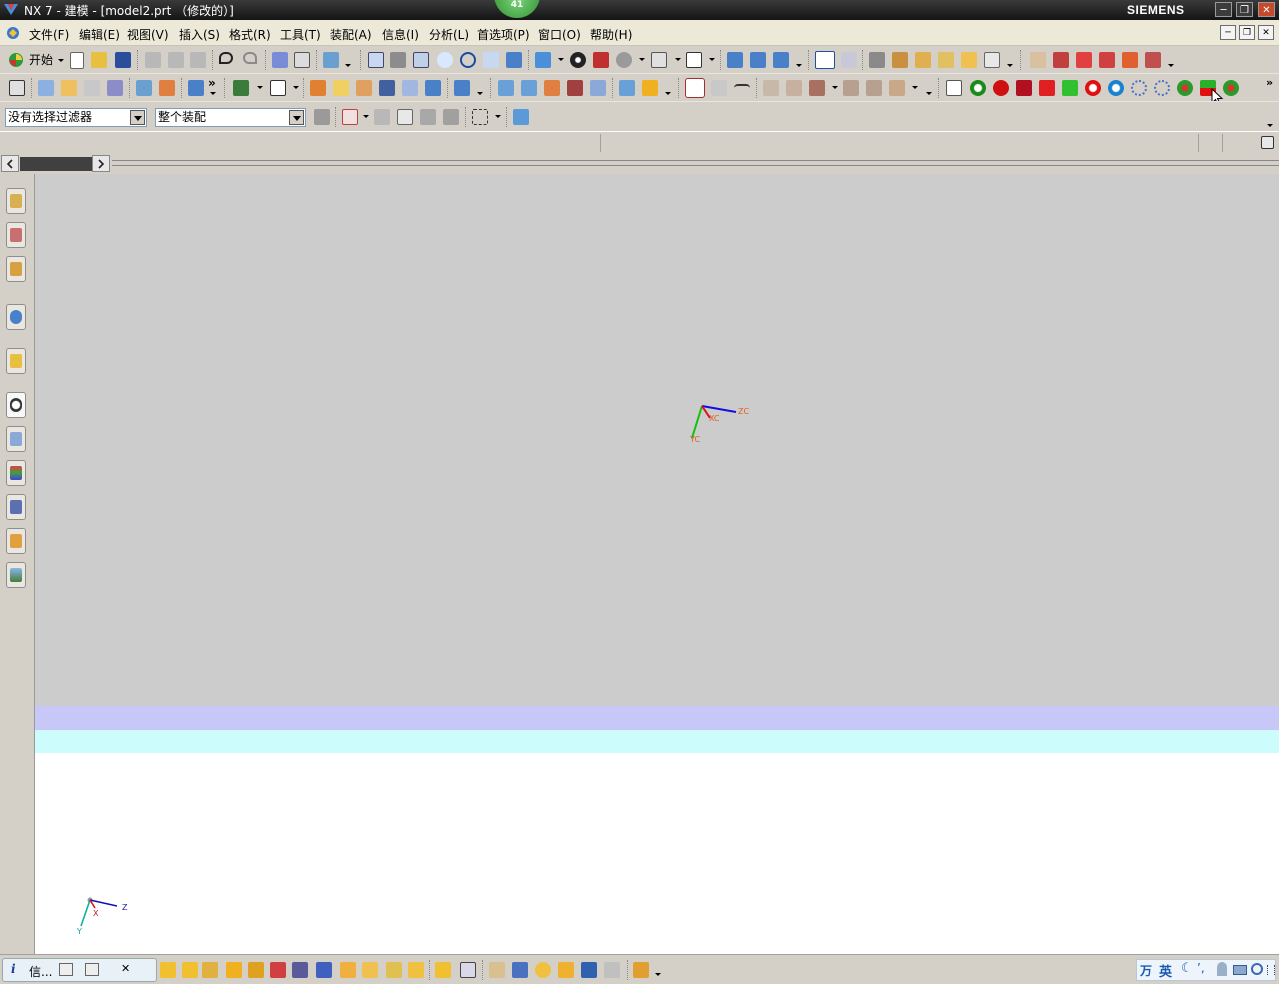 This screenshot has height=984, width=1279. Describe the element at coordinates (92, 88) in the screenshot. I see `sweep-icon` at that location.